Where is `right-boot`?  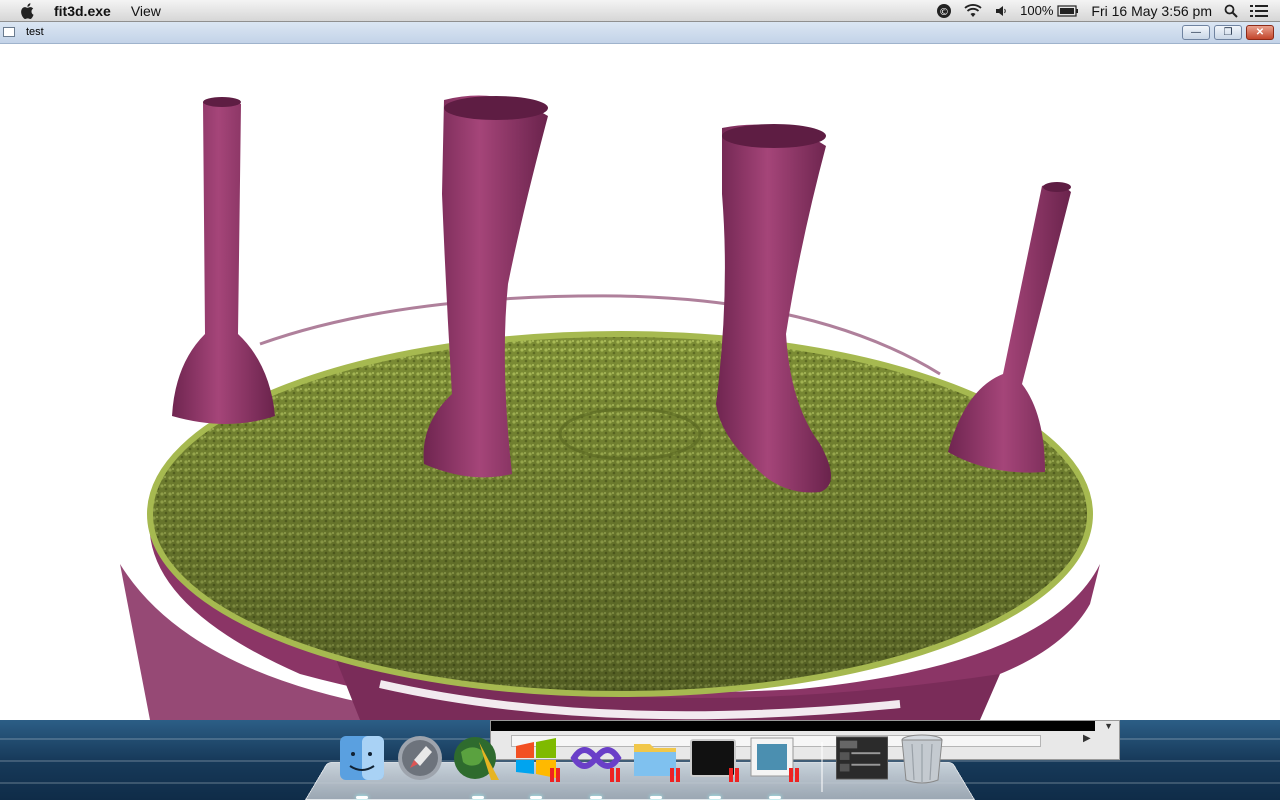
right-boot is located at coordinates (773, 308).